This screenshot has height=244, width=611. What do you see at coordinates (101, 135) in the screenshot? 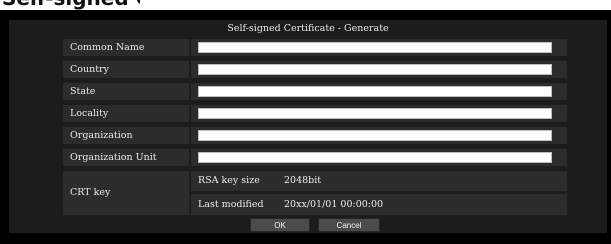
I see `organization-label: Organization` at bounding box center [101, 135].